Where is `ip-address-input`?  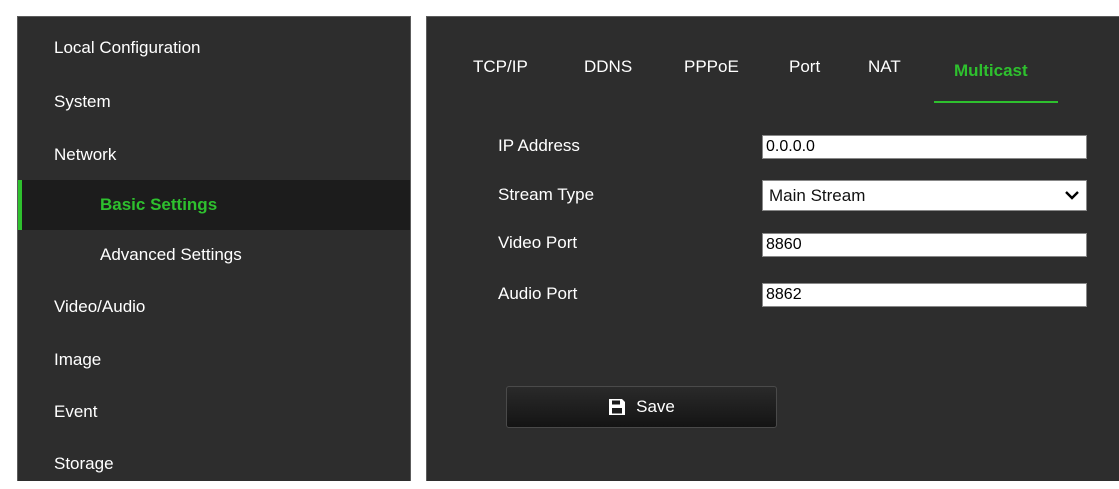 ip-address-input is located at coordinates (924, 147).